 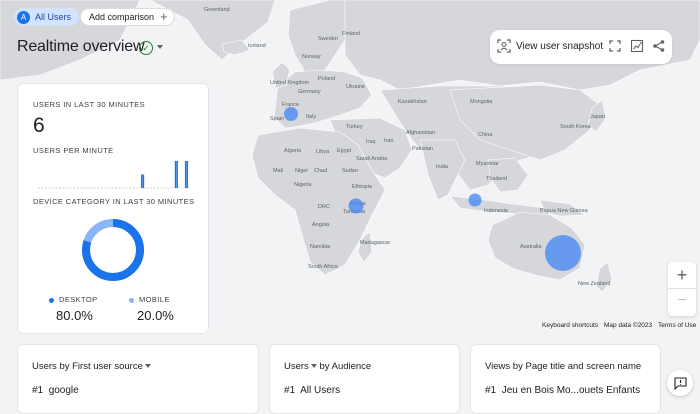 What do you see at coordinates (364, 379) in the screenshot?
I see `users-by-audience-card: Users by Audience #1 All Users` at bounding box center [364, 379].